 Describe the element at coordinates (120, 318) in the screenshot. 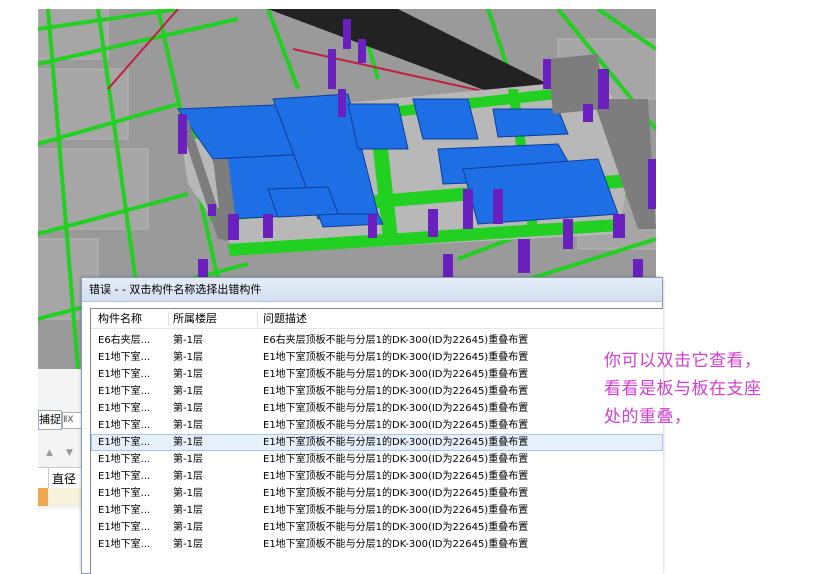

I see `column-header-name: 构件名称` at that location.